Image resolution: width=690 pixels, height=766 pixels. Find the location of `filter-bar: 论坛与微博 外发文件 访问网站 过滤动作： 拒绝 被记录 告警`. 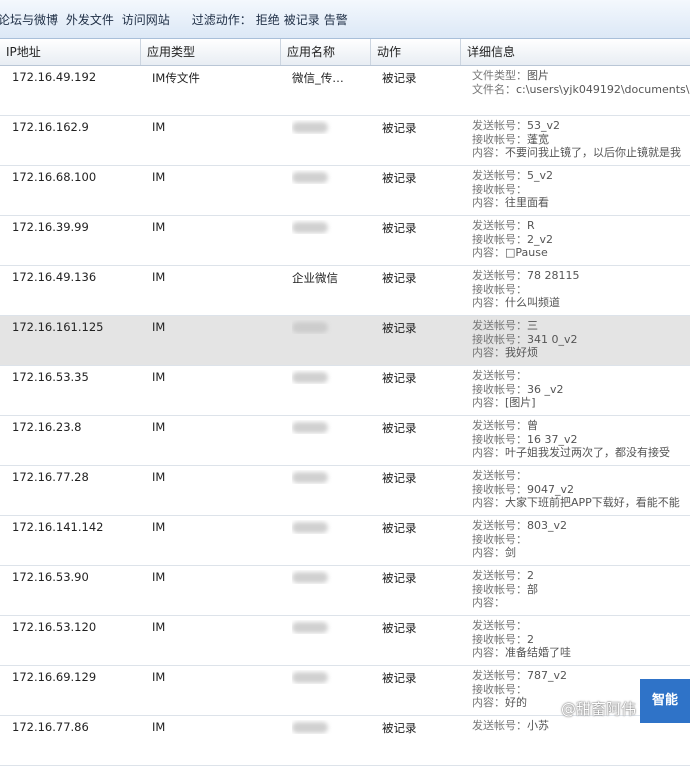

filter-bar: 论坛与微博 外发文件 访问网站 过滤动作： 拒绝 被记录 告警 is located at coordinates (345, 19).